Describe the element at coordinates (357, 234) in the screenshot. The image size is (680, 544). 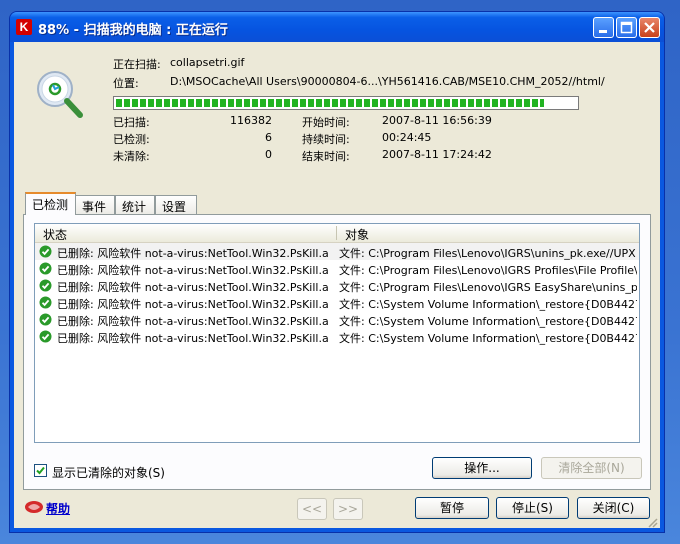
I see `column-object: 对象` at that location.